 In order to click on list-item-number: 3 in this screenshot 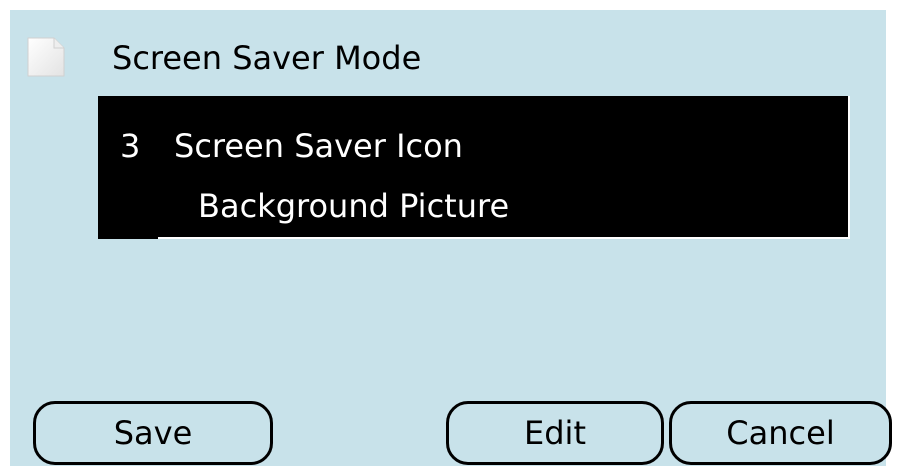, I will do `click(130, 146)`.